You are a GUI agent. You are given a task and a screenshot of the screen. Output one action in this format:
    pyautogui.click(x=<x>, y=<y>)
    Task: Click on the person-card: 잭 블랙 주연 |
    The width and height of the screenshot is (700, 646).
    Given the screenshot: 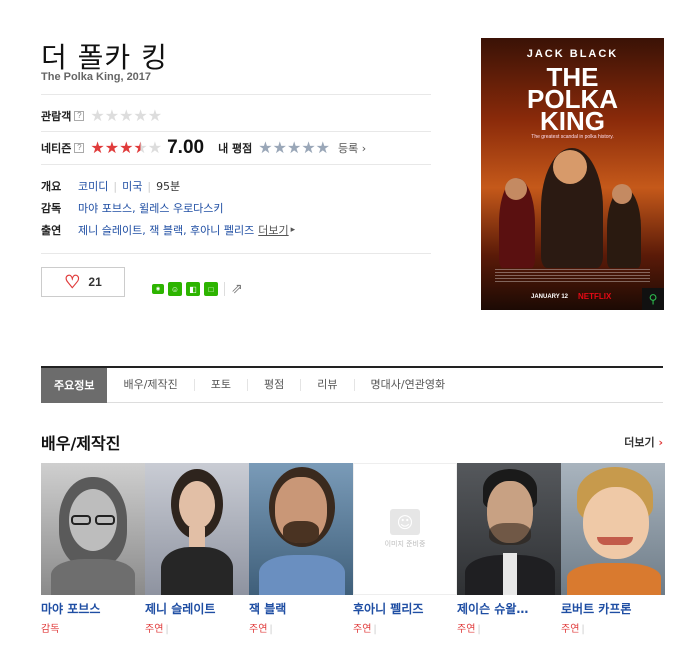 What is the action you would take?
    pyautogui.click(x=301, y=549)
    